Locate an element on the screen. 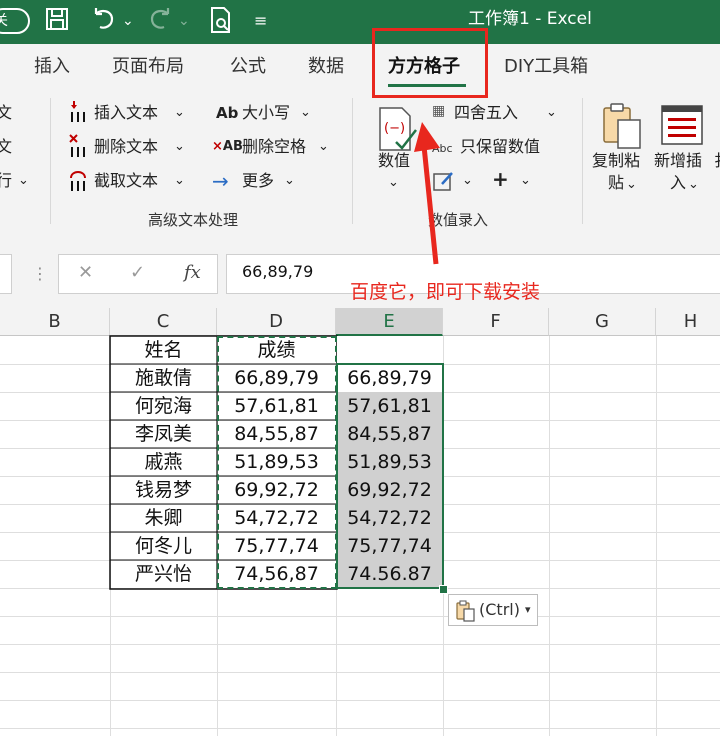 Image resolution: width=720 pixels, height=736 pixels. ribbon-left-item-2: 文 is located at coordinates (6, 147).